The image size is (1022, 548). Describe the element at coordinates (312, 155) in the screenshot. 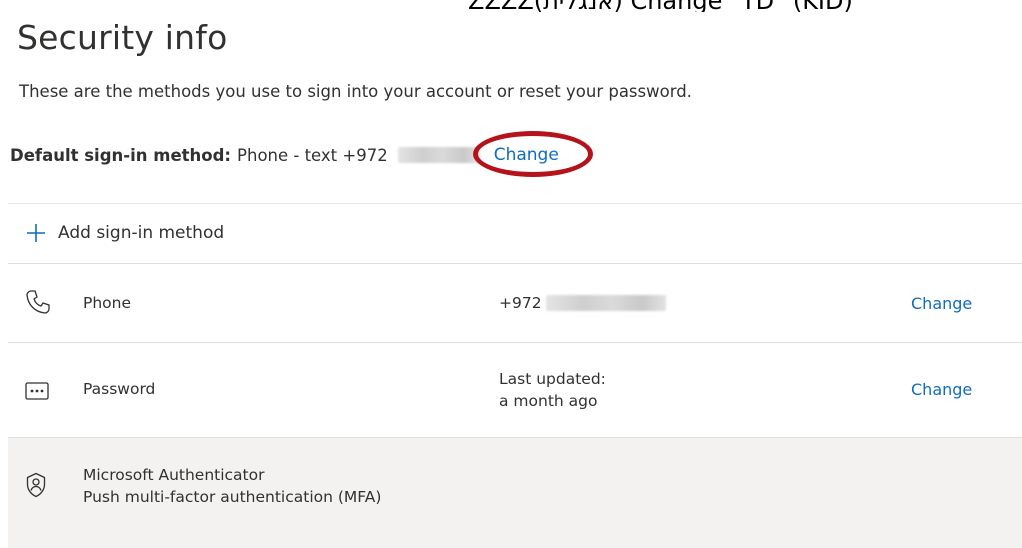

I see `default-method-value: Phone - text +972` at that location.